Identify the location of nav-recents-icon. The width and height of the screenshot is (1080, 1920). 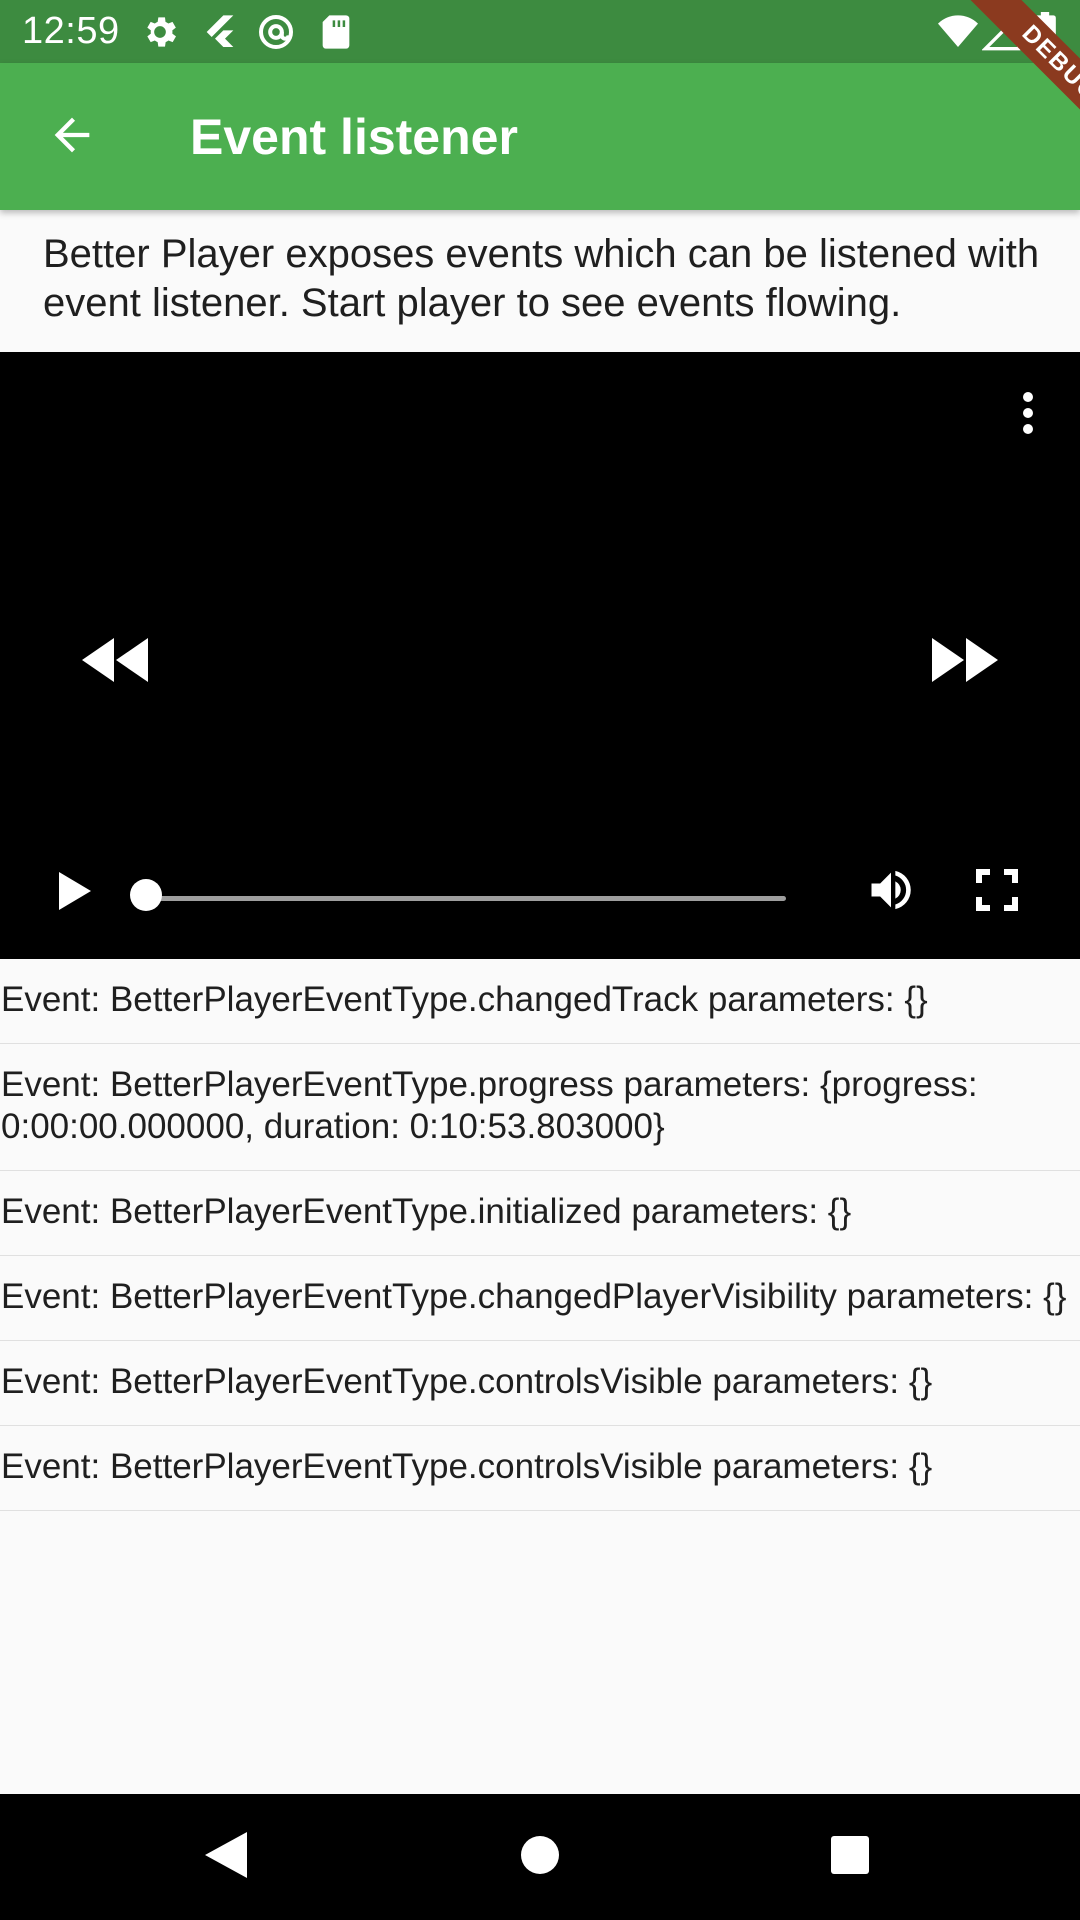
(850, 1857).